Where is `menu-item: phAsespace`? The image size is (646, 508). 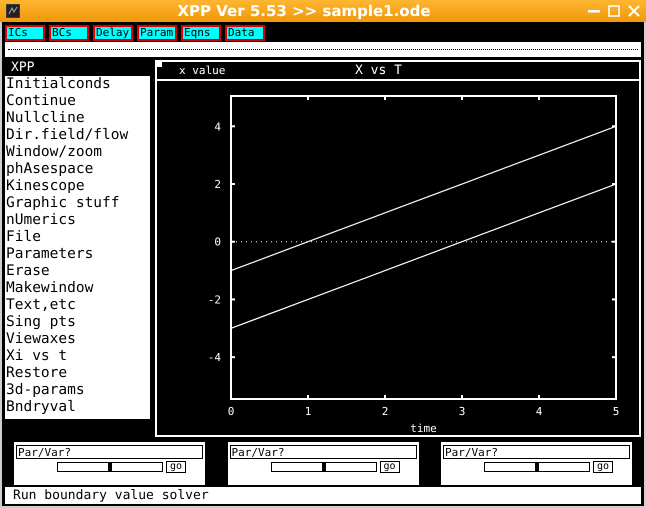
menu-item: phAsespace is located at coordinates (77, 169).